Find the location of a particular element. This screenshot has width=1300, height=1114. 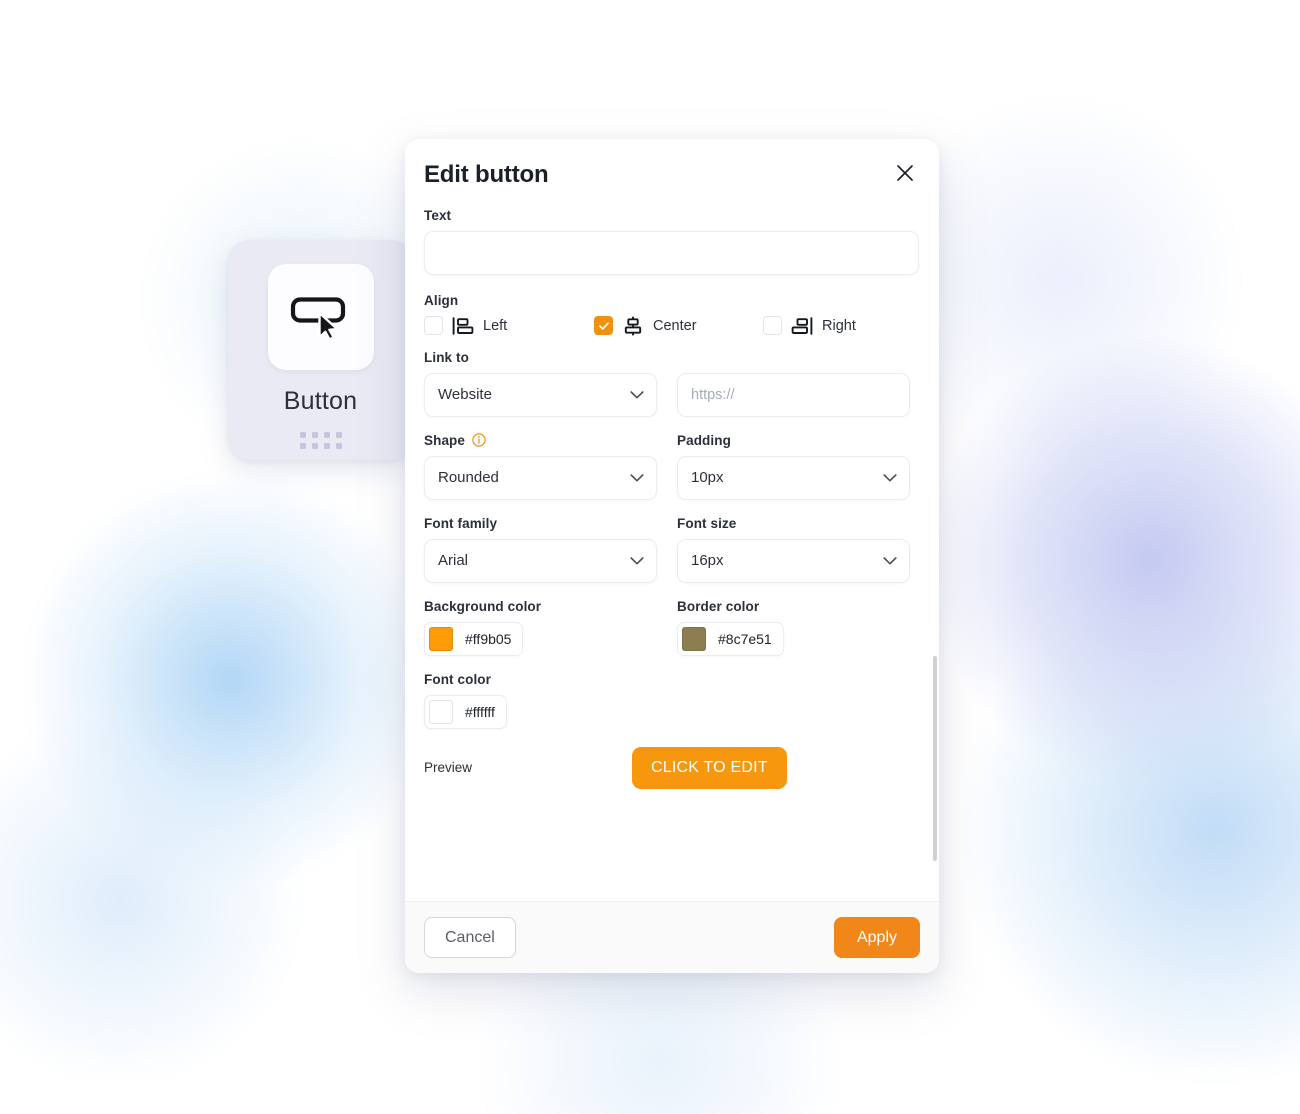

font-size-select-wrap: 16px is located at coordinates (793, 560).